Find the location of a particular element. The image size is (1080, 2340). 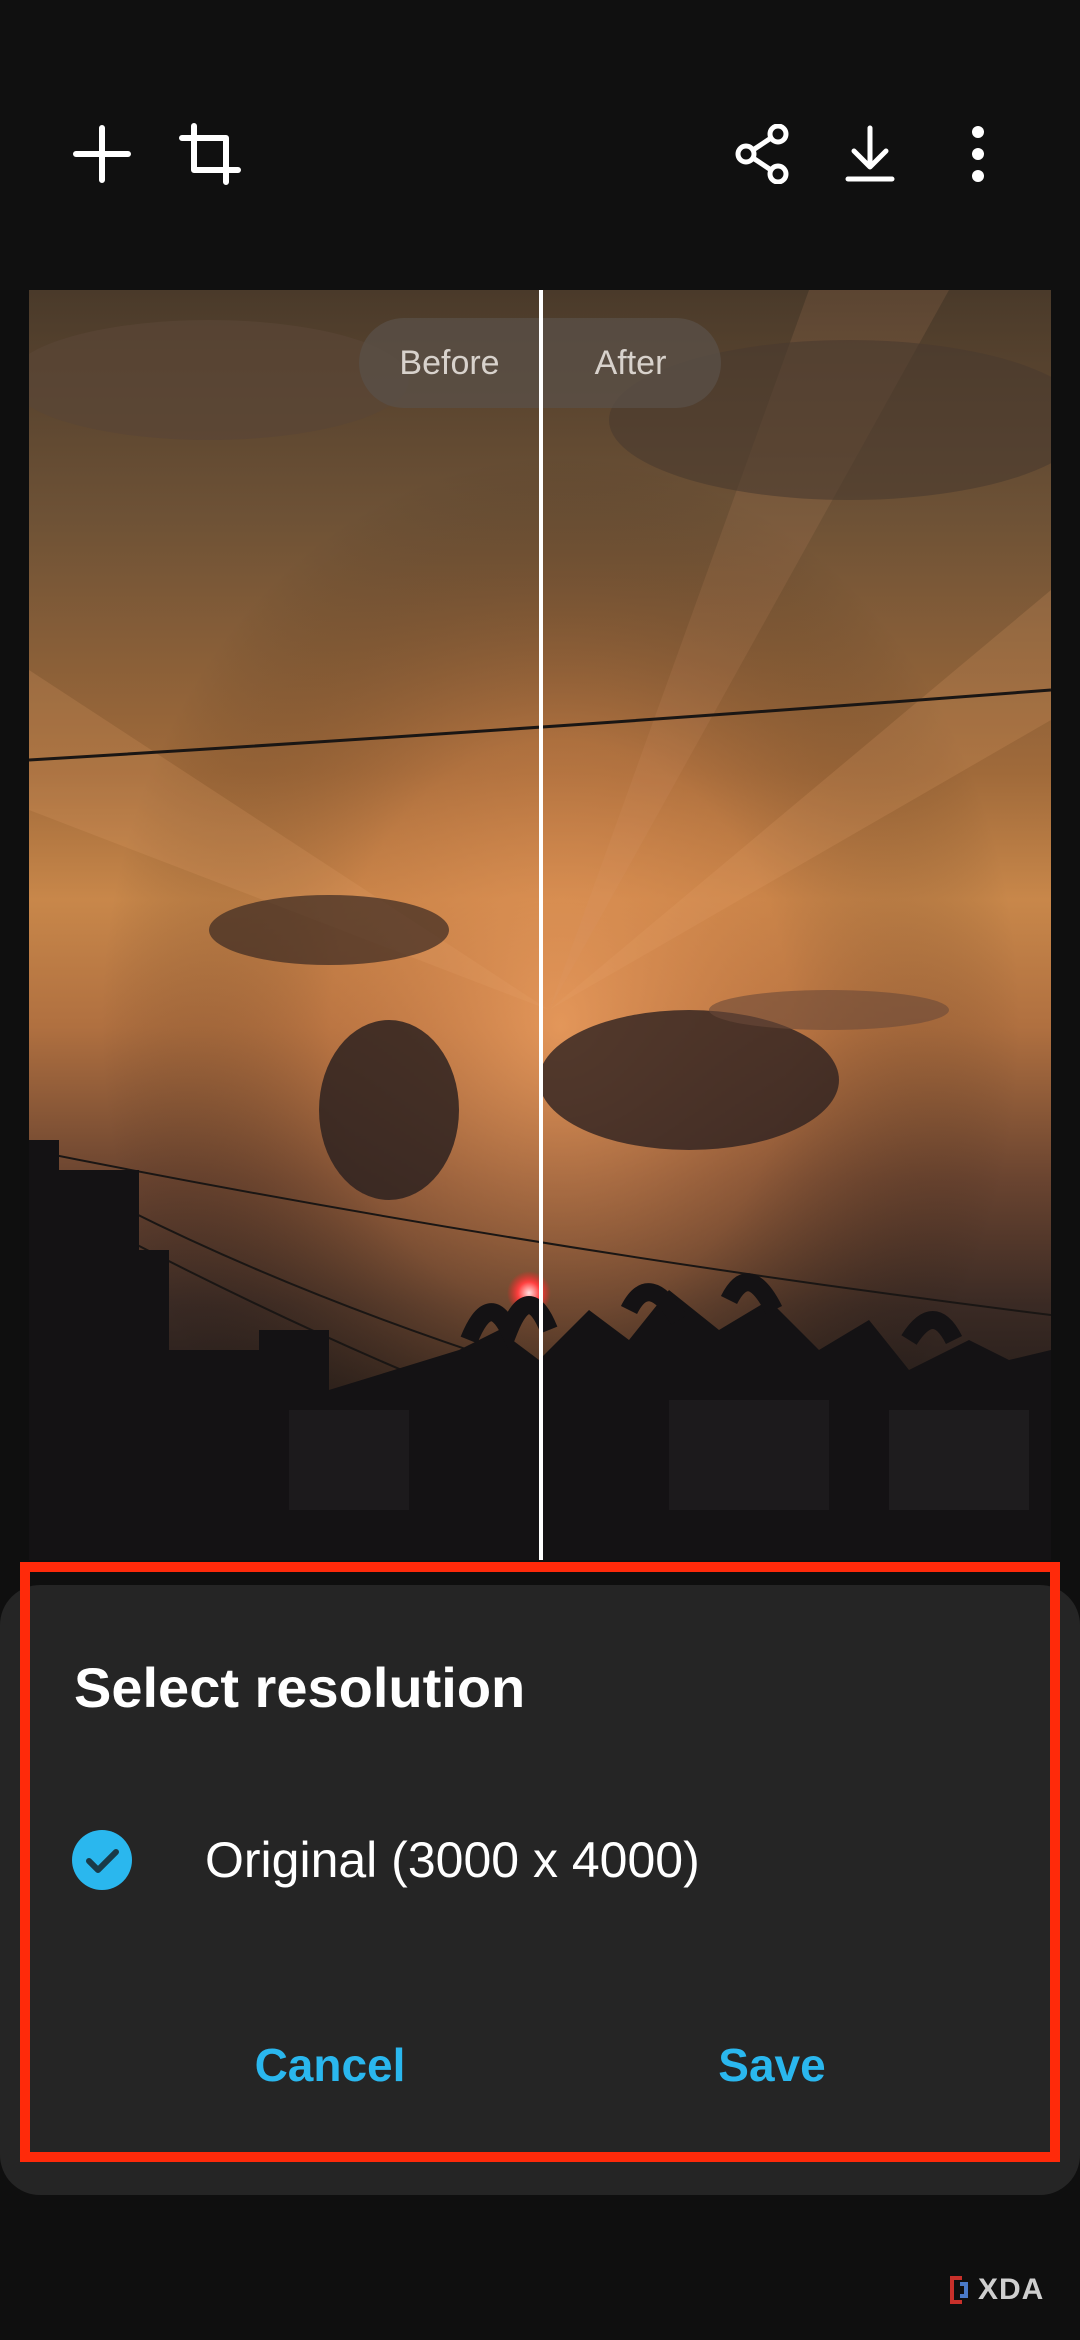

save-button: Save is located at coordinates (772, 2065).